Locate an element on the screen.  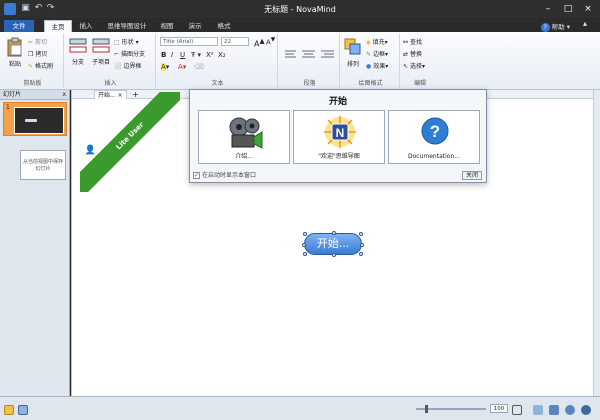
drawing-group-label: 绘图格式 is located at coordinates (370, 83).